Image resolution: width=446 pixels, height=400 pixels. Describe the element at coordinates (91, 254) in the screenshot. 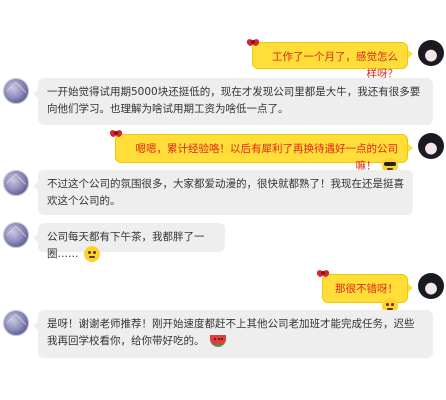

I see `shy-emoji-icon` at that location.